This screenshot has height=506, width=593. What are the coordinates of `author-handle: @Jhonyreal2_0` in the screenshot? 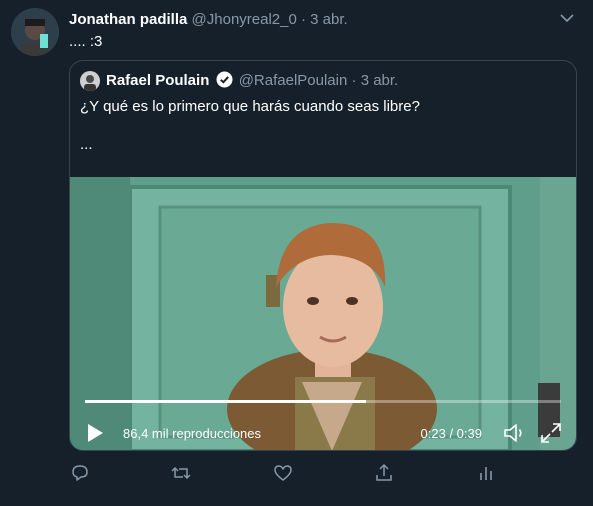 It's located at (244, 19).